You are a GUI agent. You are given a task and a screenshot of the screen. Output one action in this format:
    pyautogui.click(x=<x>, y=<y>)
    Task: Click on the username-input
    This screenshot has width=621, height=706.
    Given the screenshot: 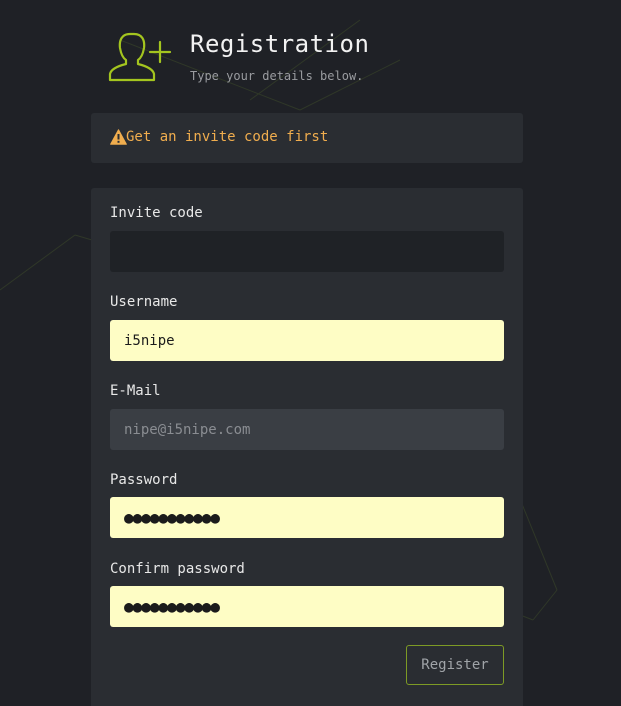 What is the action you would take?
    pyautogui.click(x=307, y=340)
    